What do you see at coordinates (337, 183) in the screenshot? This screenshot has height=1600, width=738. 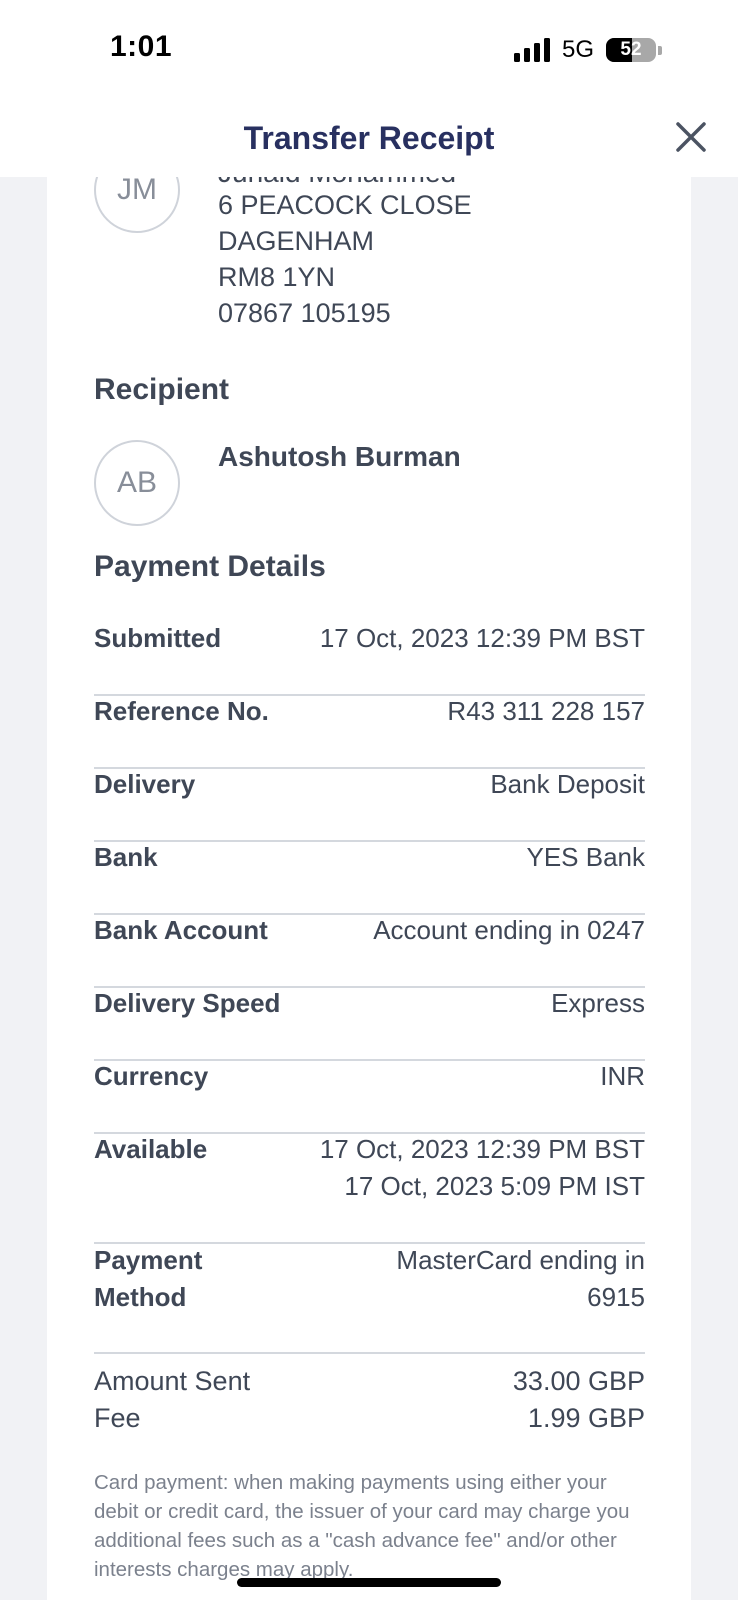 I see `sender-name: Junaid Mohammed` at bounding box center [337, 183].